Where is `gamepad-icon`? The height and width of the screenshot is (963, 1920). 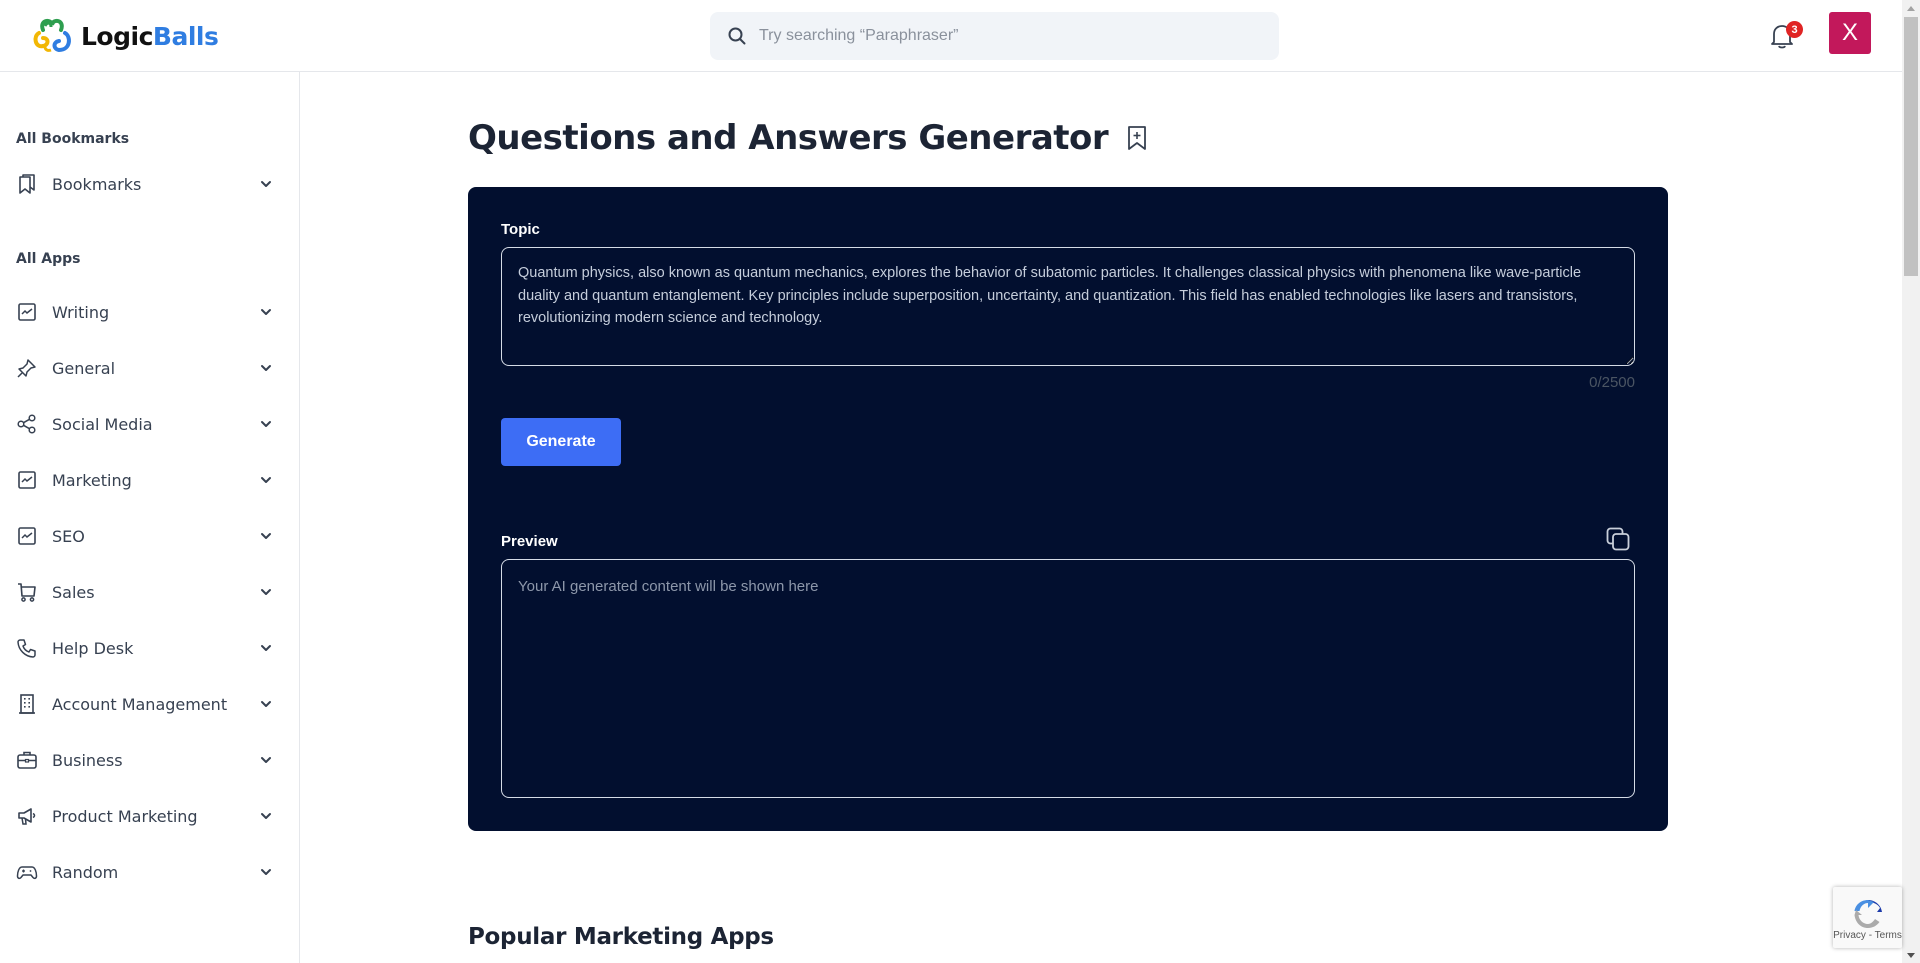
gamepad-icon is located at coordinates (27, 872).